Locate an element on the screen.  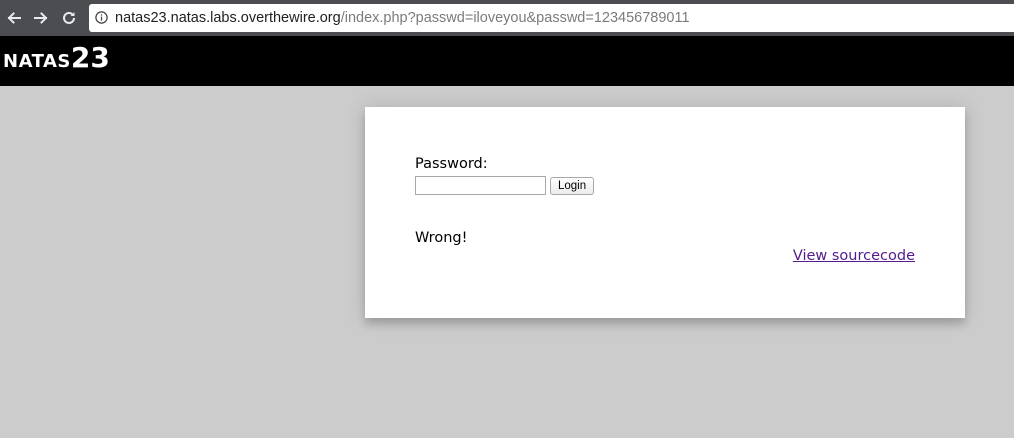
site-title-name: NATAS is located at coordinates (37, 61).